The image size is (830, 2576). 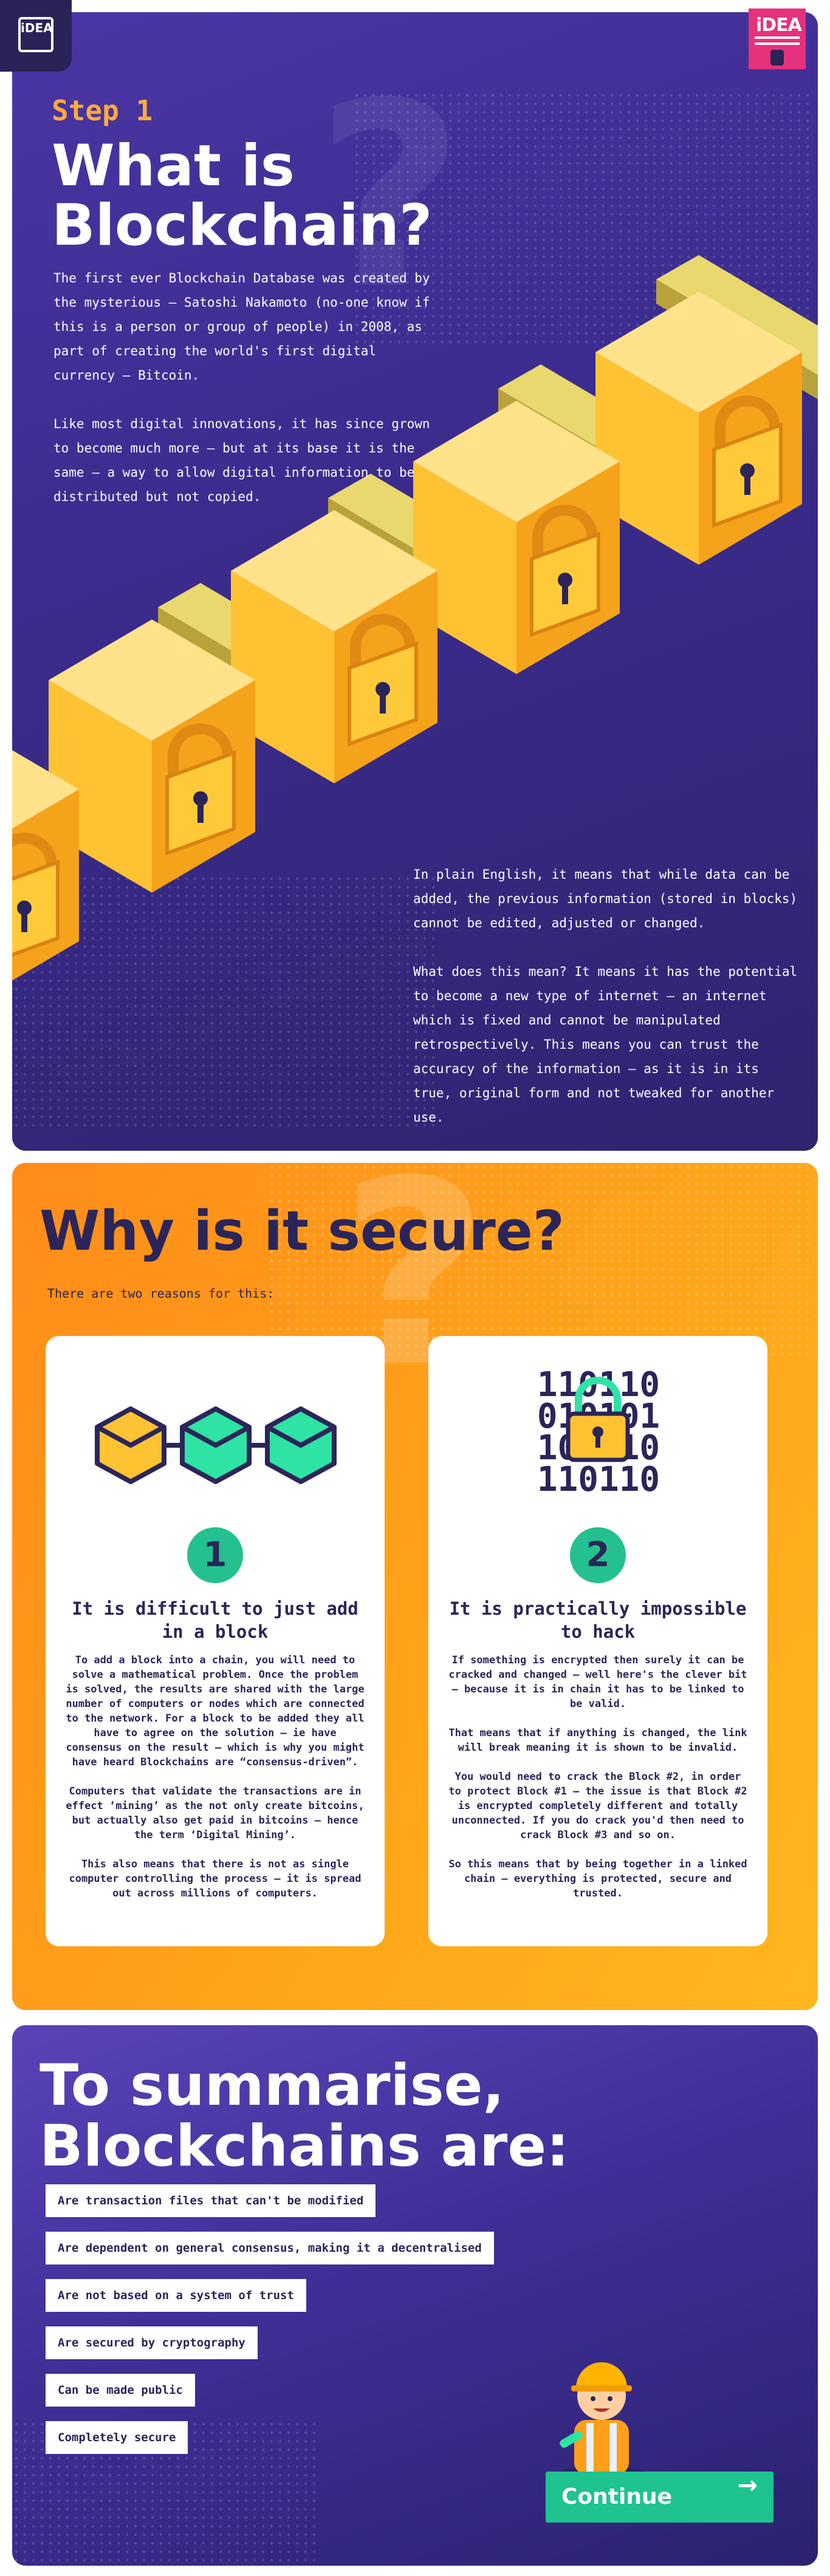 What do you see at coordinates (304, 2116) in the screenshot?
I see `section-title: To summarise, Blockchains are:` at bounding box center [304, 2116].